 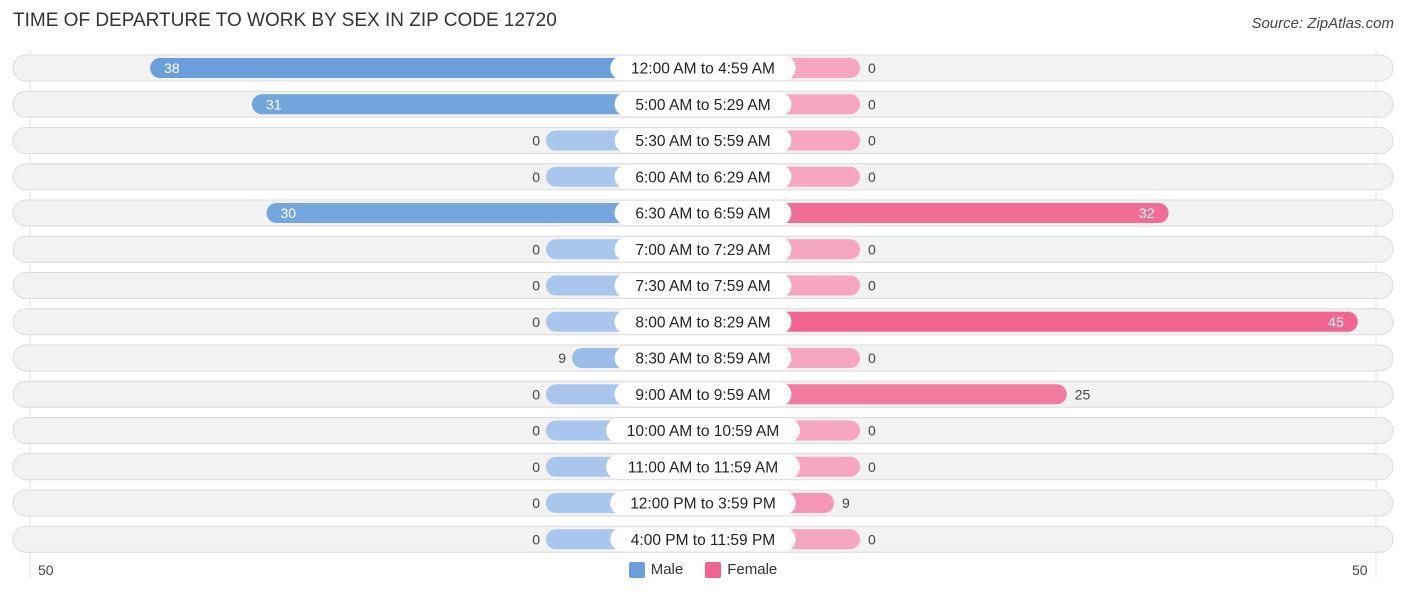 What do you see at coordinates (702, 105) in the screenshot?
I see `category-label: 5:00 AM to 5:29 AM` at bounding box center [702, 105].